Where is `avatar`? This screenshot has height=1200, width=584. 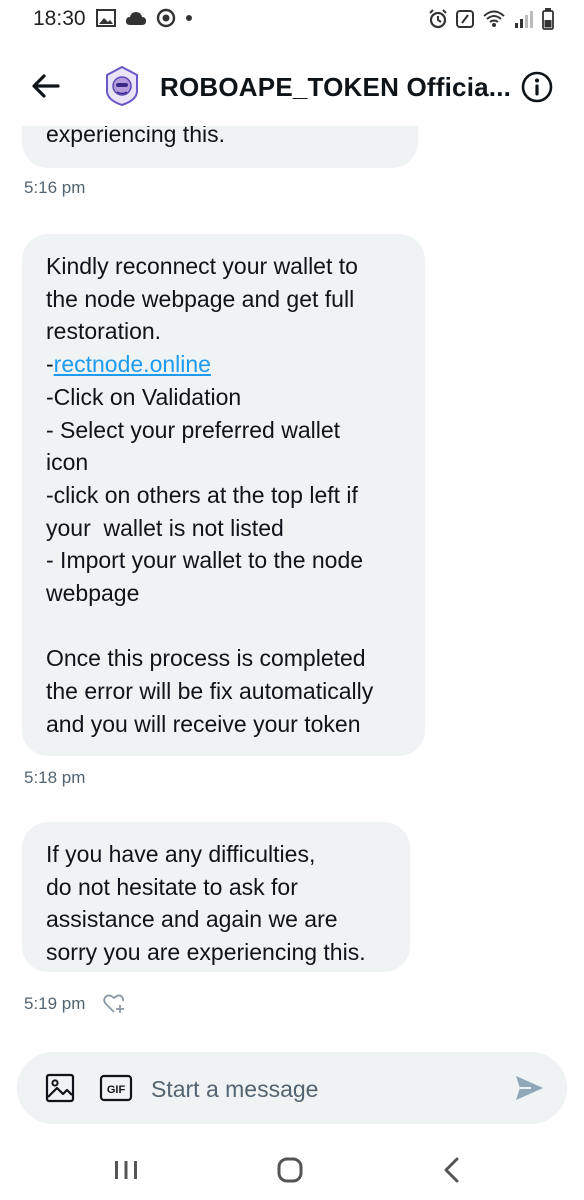 avatar is located at coordinates (122, 86).